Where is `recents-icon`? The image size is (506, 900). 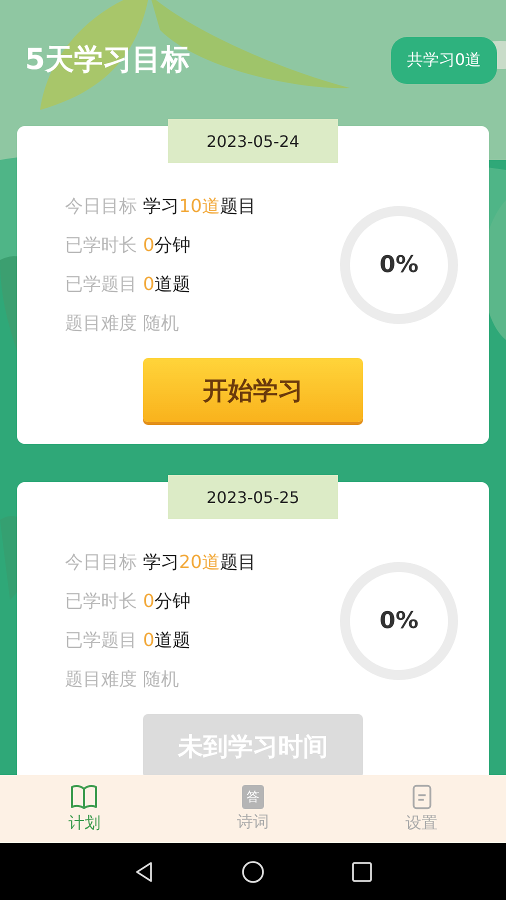 recents-icon is located at coordinates (362, 872).